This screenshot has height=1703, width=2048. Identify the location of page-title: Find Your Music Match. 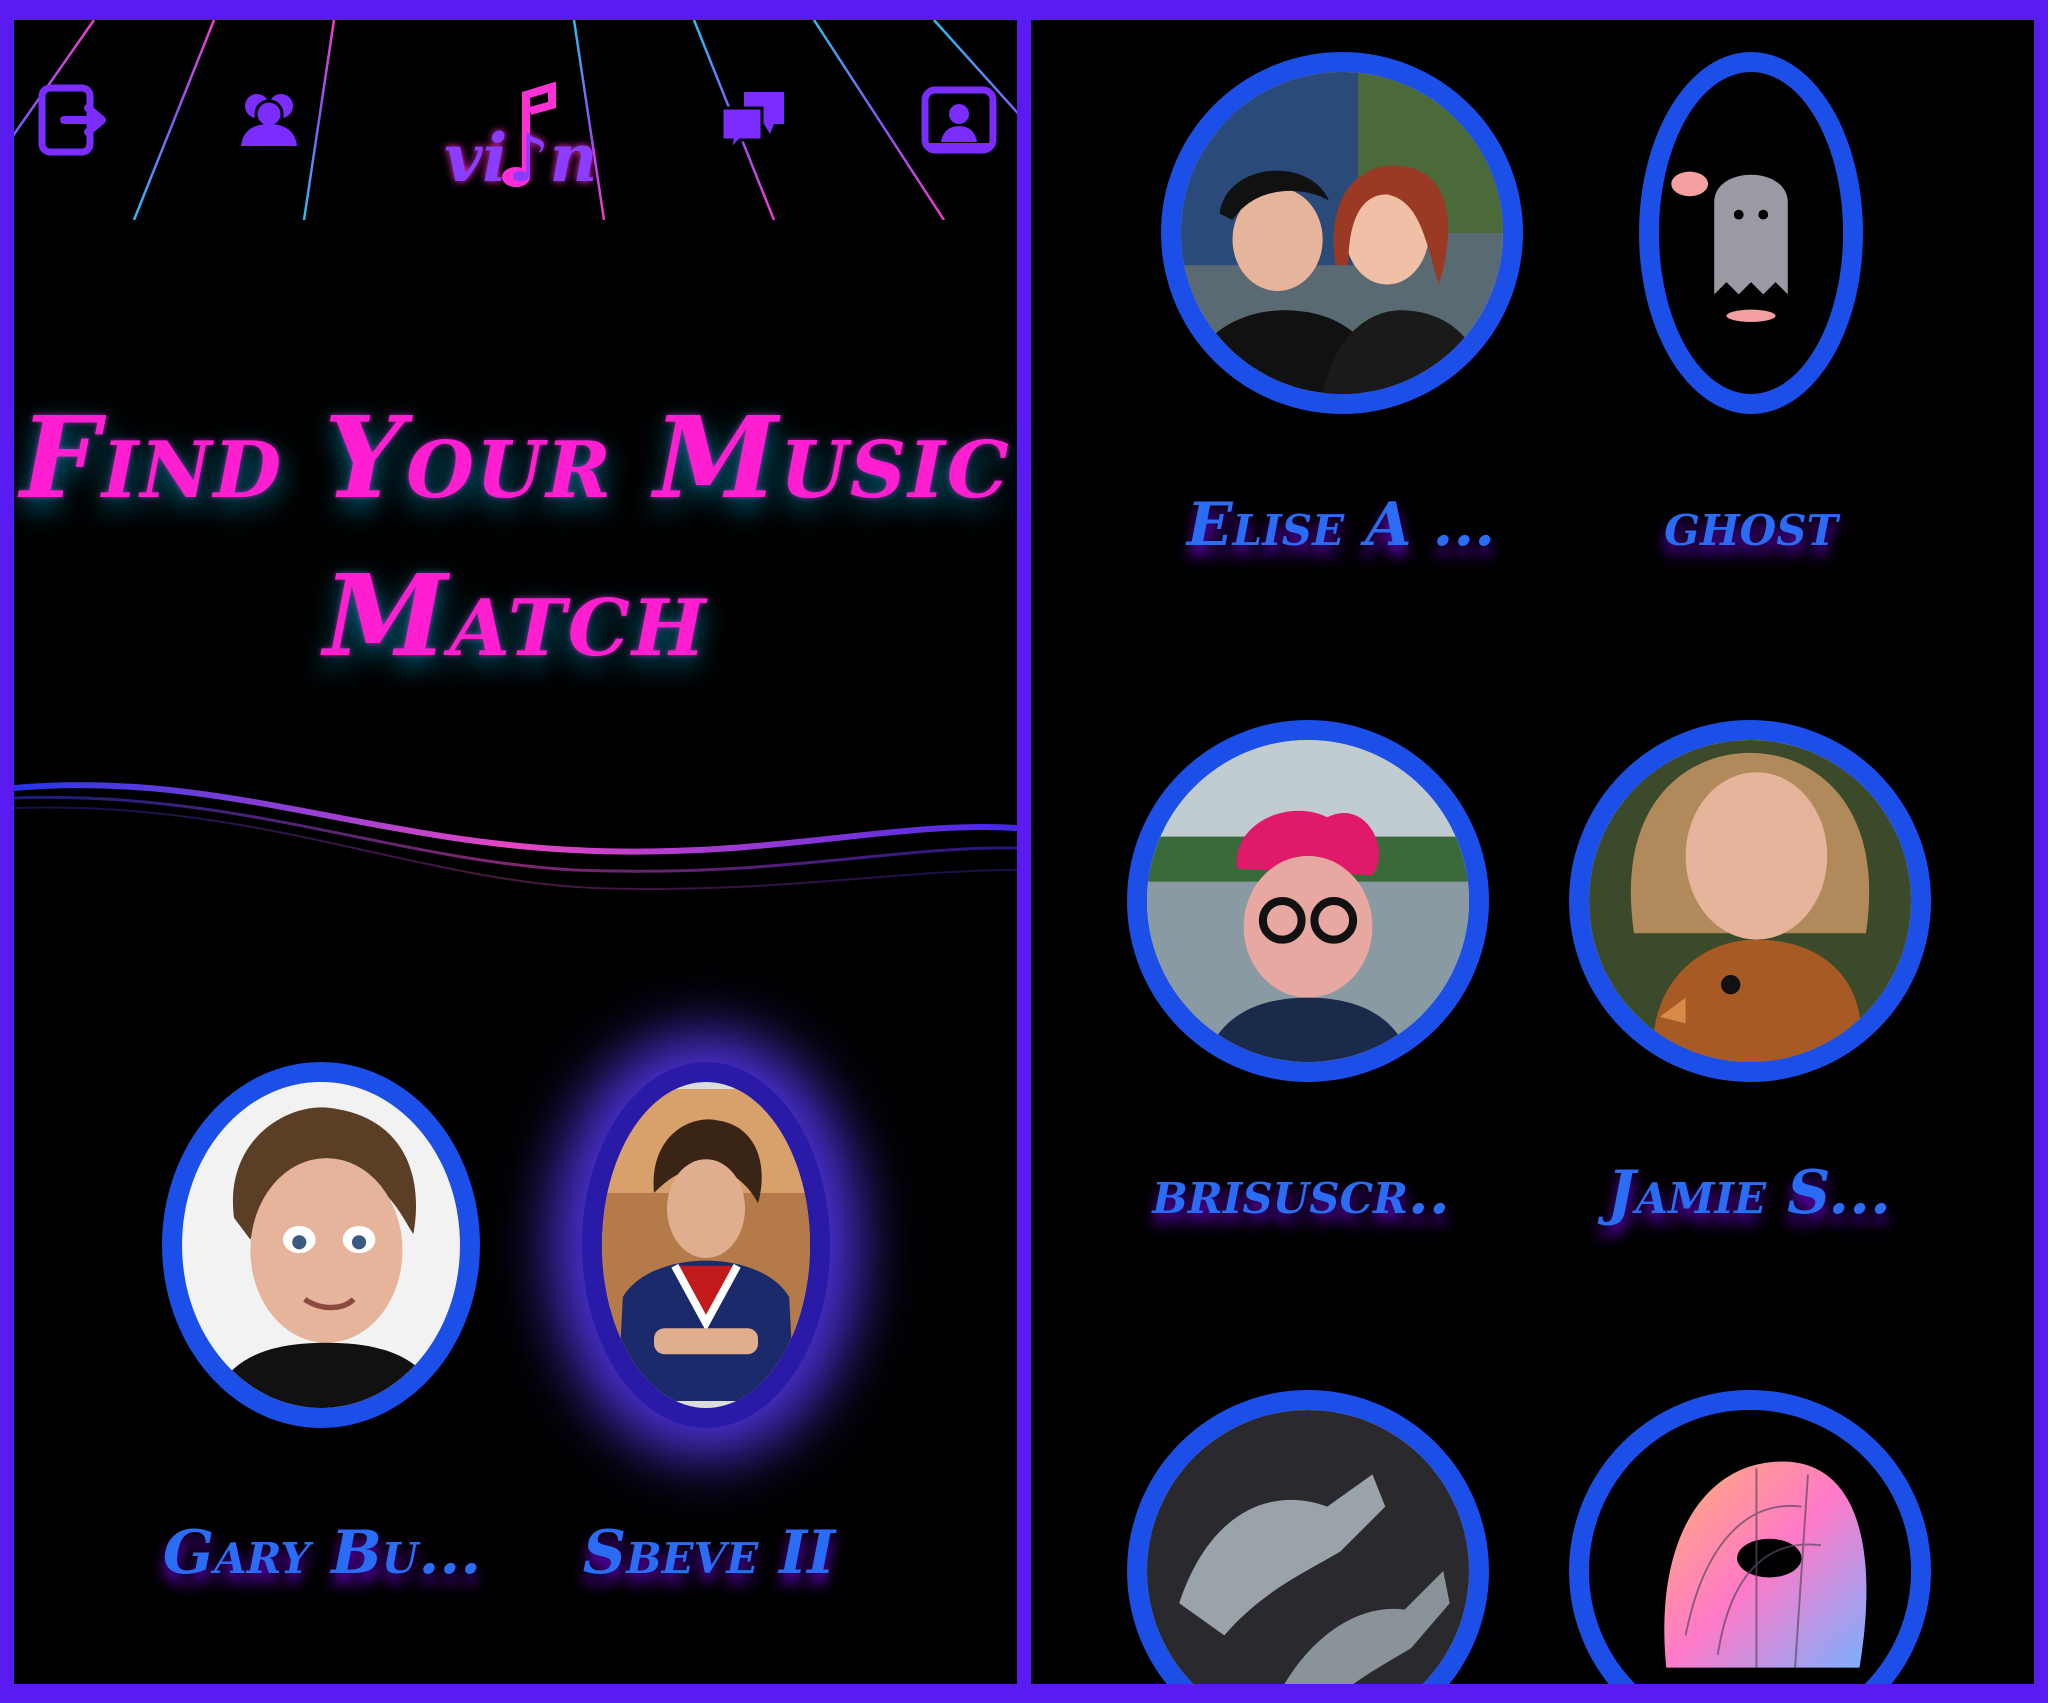
(515, 537).